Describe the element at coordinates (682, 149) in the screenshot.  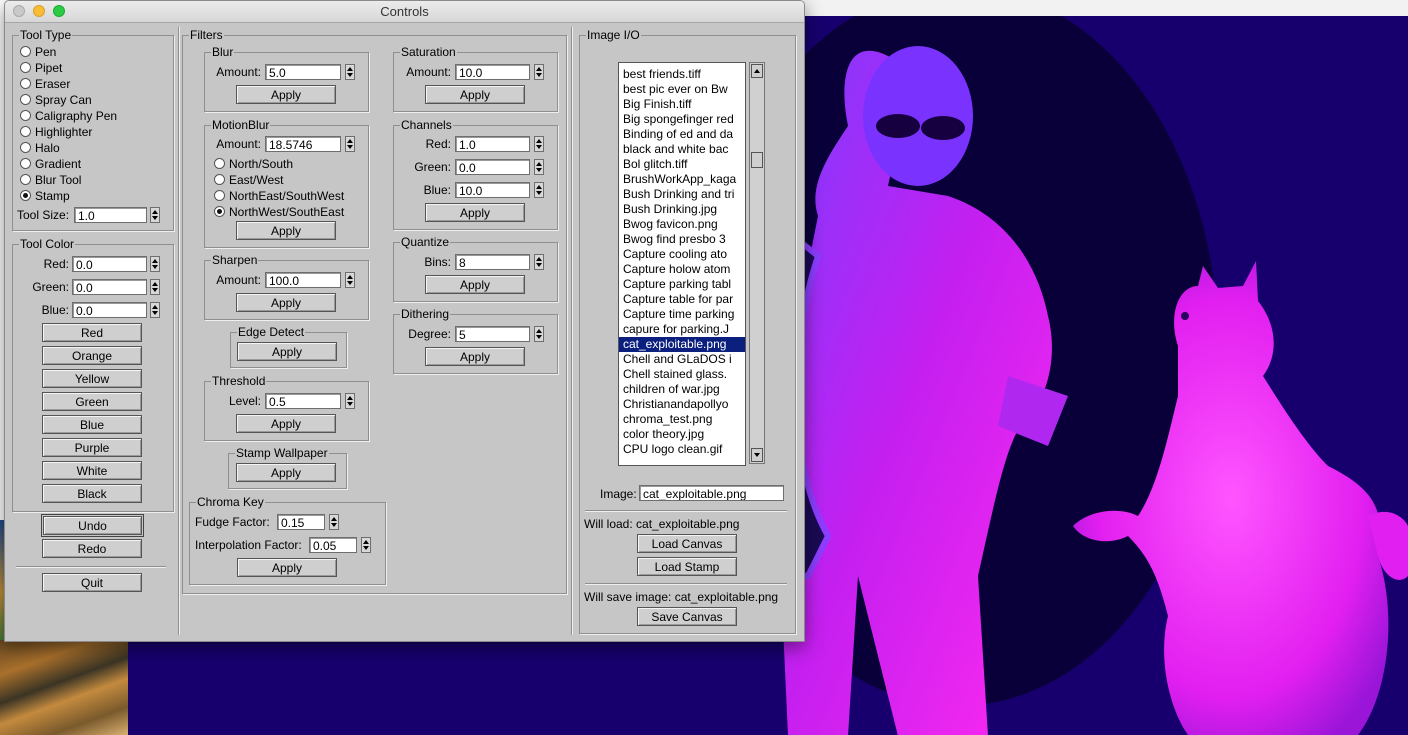
I see `file-list-item: black and white bac` at that location.